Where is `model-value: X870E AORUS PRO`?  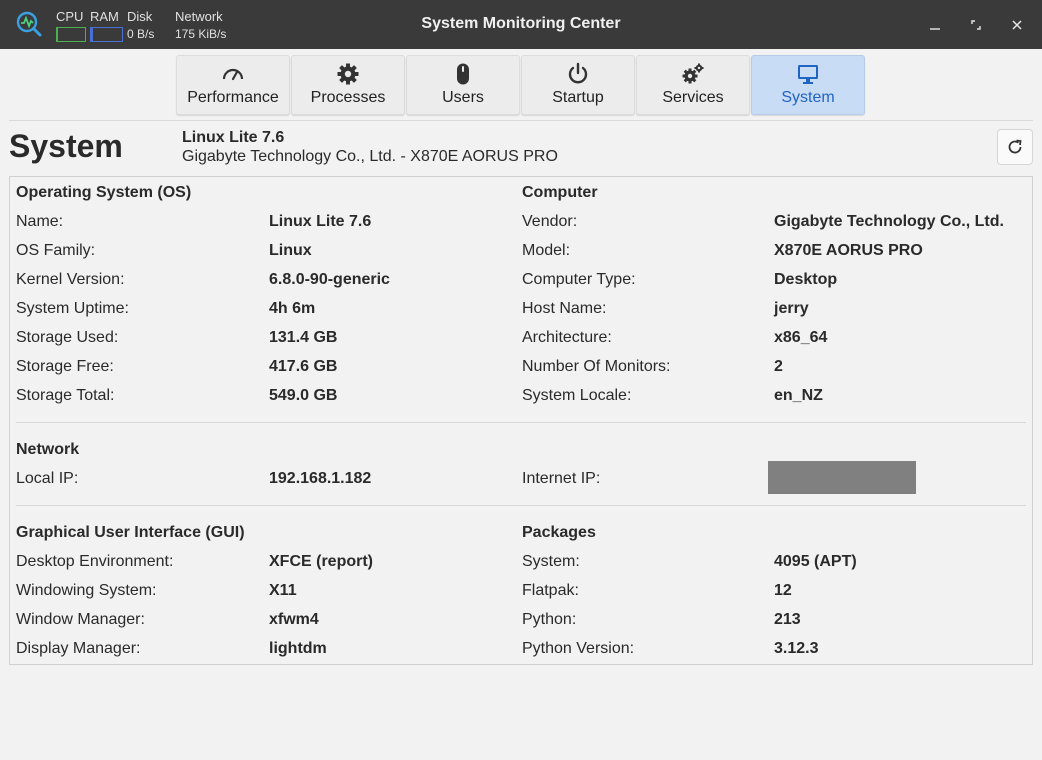
model-value: X870E AORUS PRO is located at coordinates (848, 250).